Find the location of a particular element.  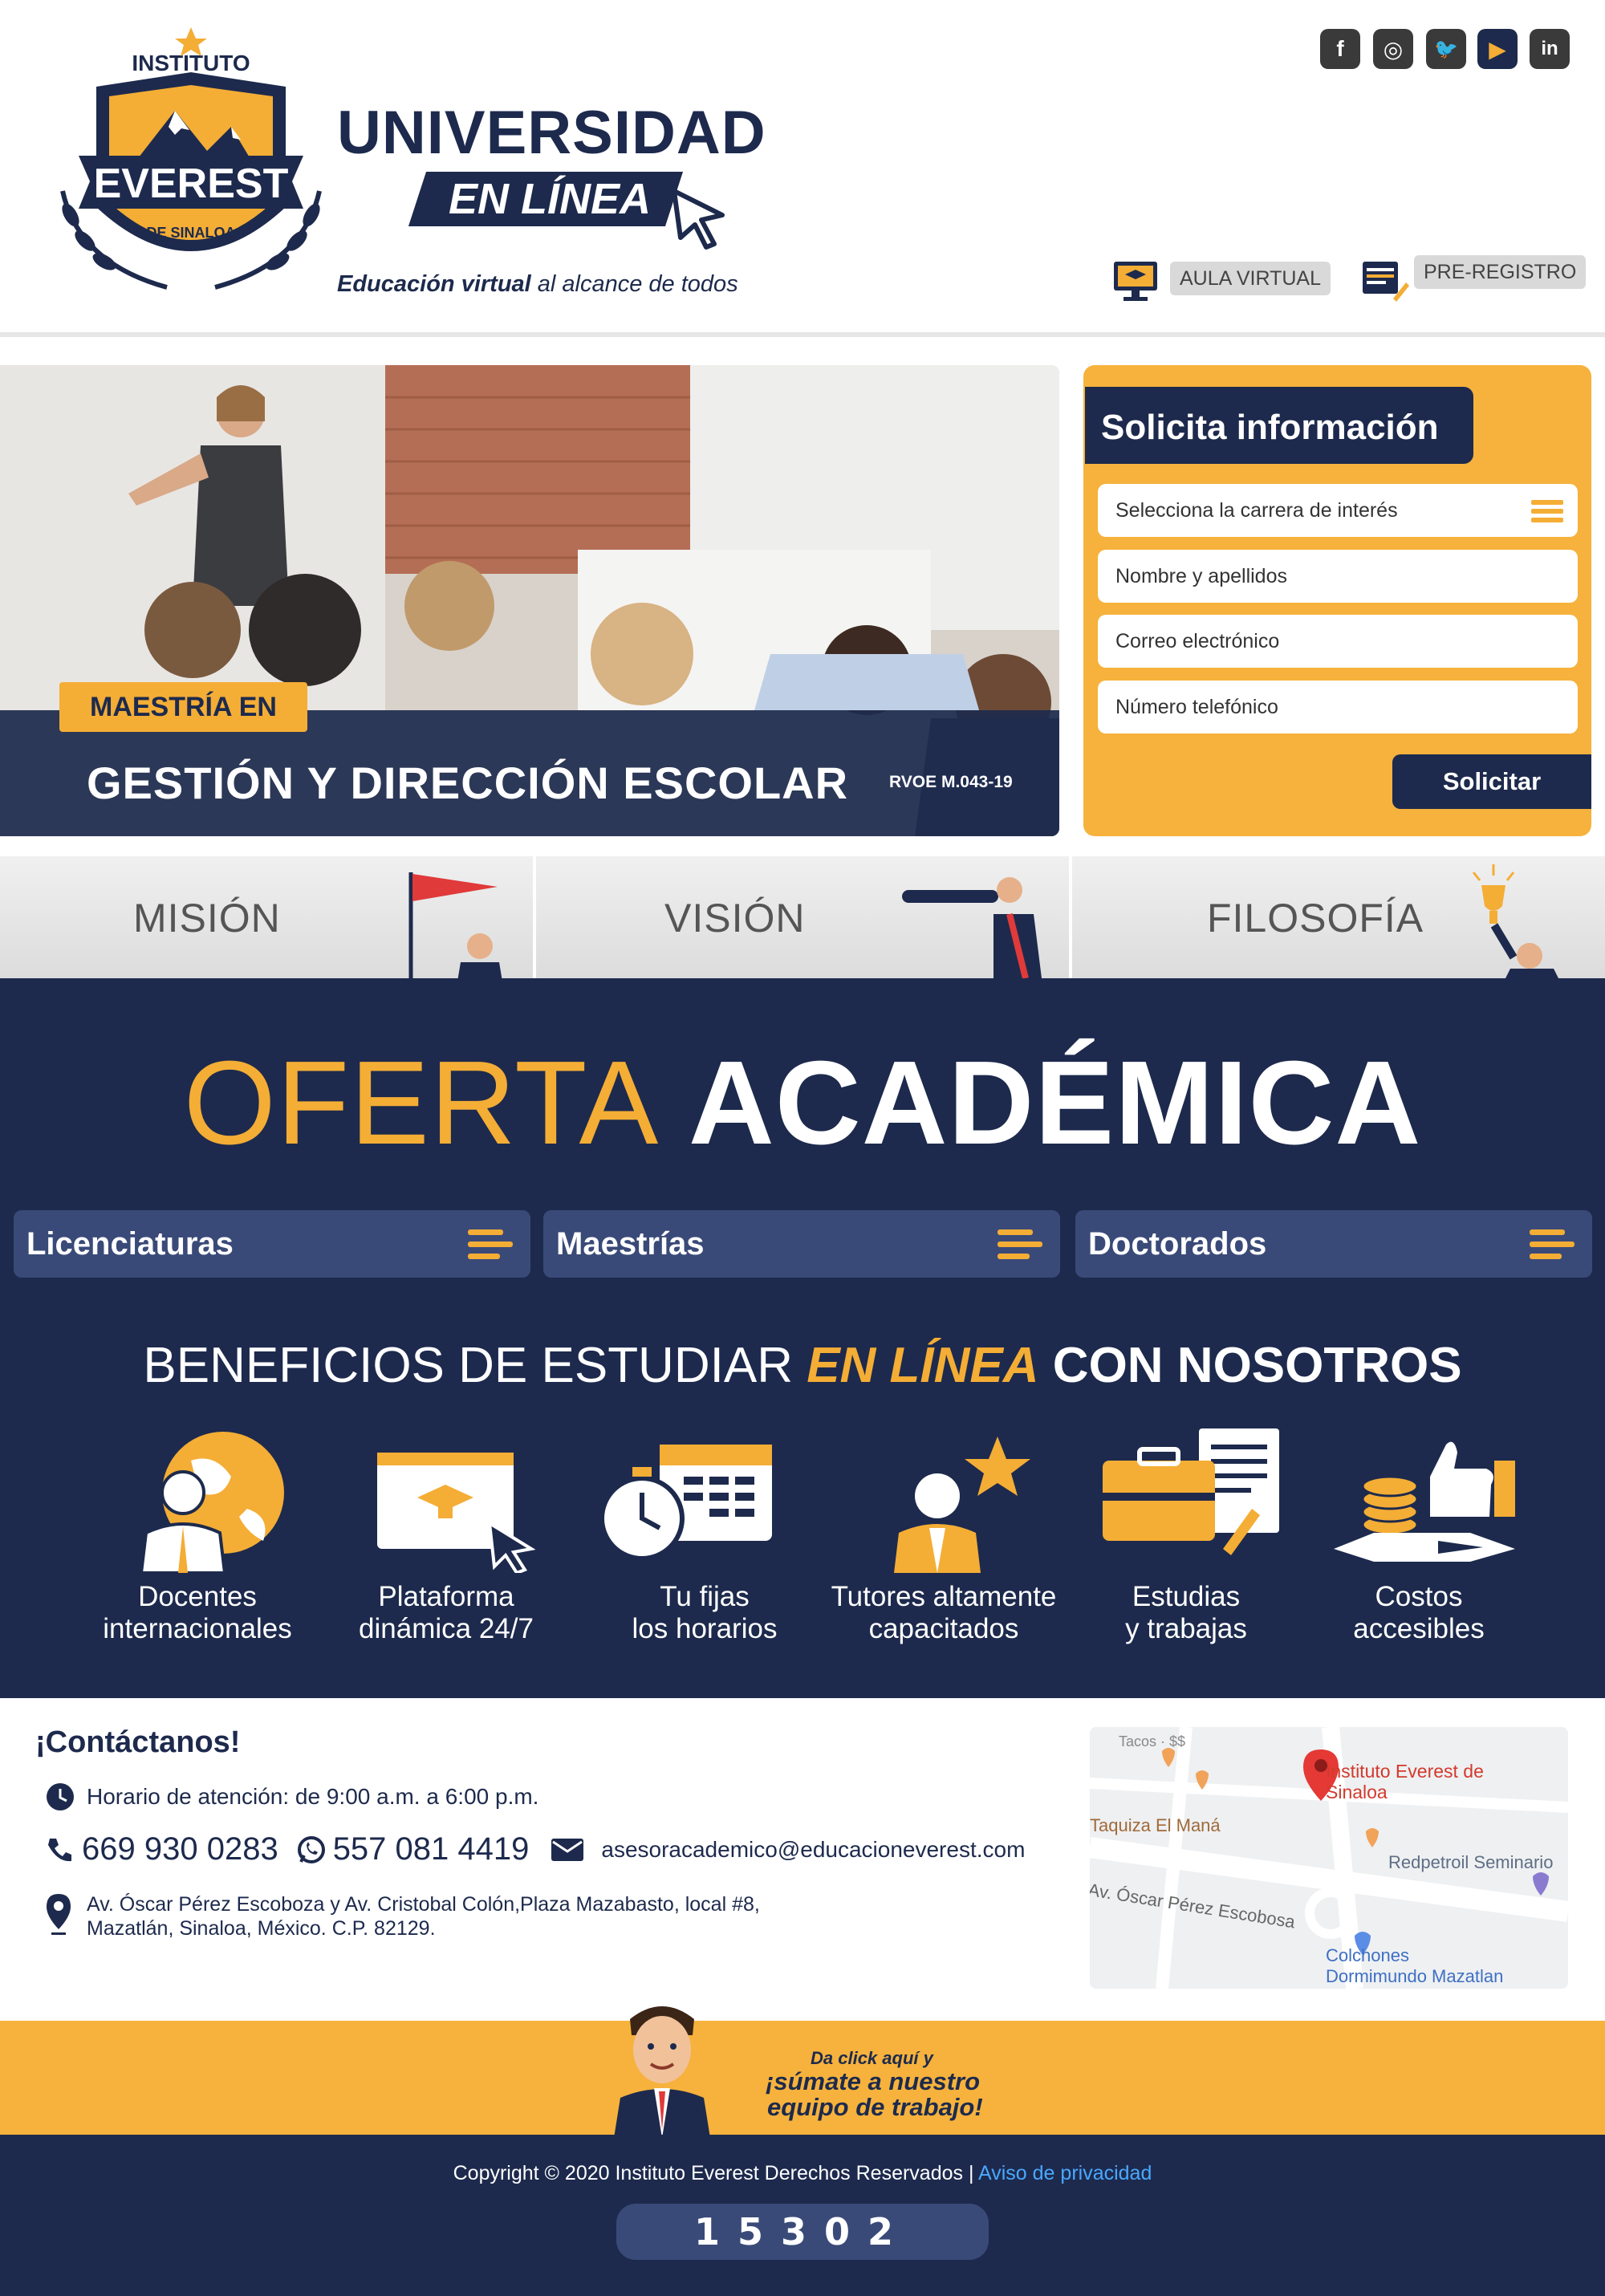

benefit-label: Tu fijas los horarios is located at coordinates (705, 1612).